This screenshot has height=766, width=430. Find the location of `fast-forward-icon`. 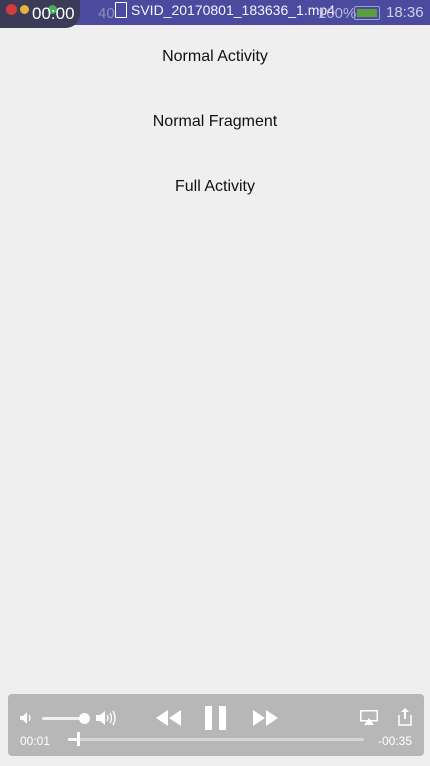

fast-forward-icon is located at coordinates (265, 718).